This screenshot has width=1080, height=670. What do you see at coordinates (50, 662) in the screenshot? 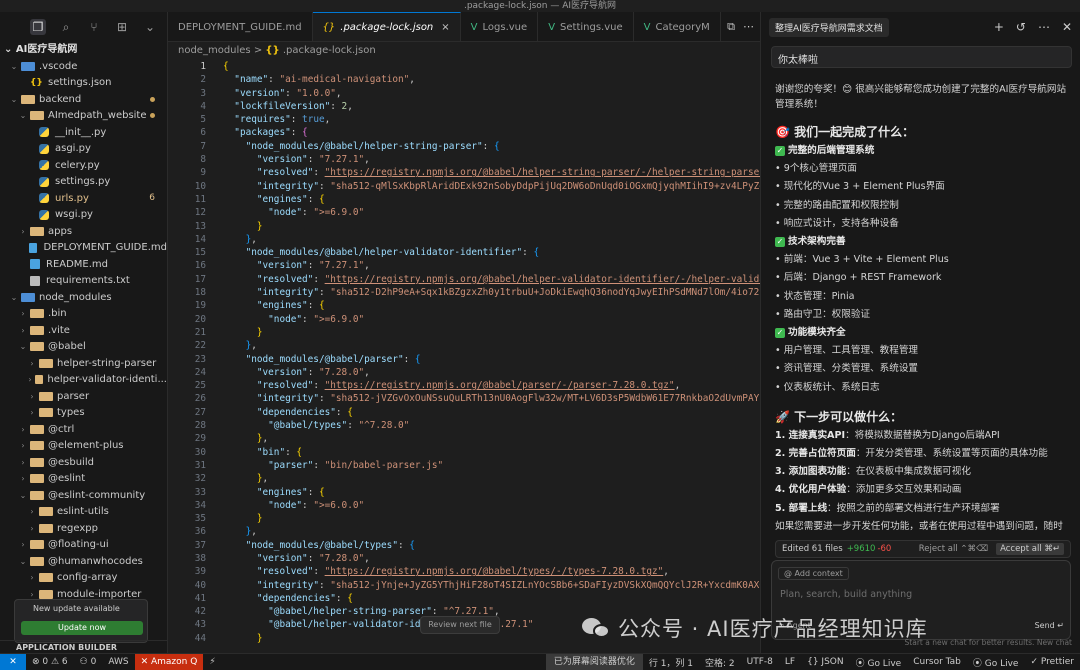
I see `problems-indicator: ⊗ 0 ⚠ 6` at bounding box center [50, 662].